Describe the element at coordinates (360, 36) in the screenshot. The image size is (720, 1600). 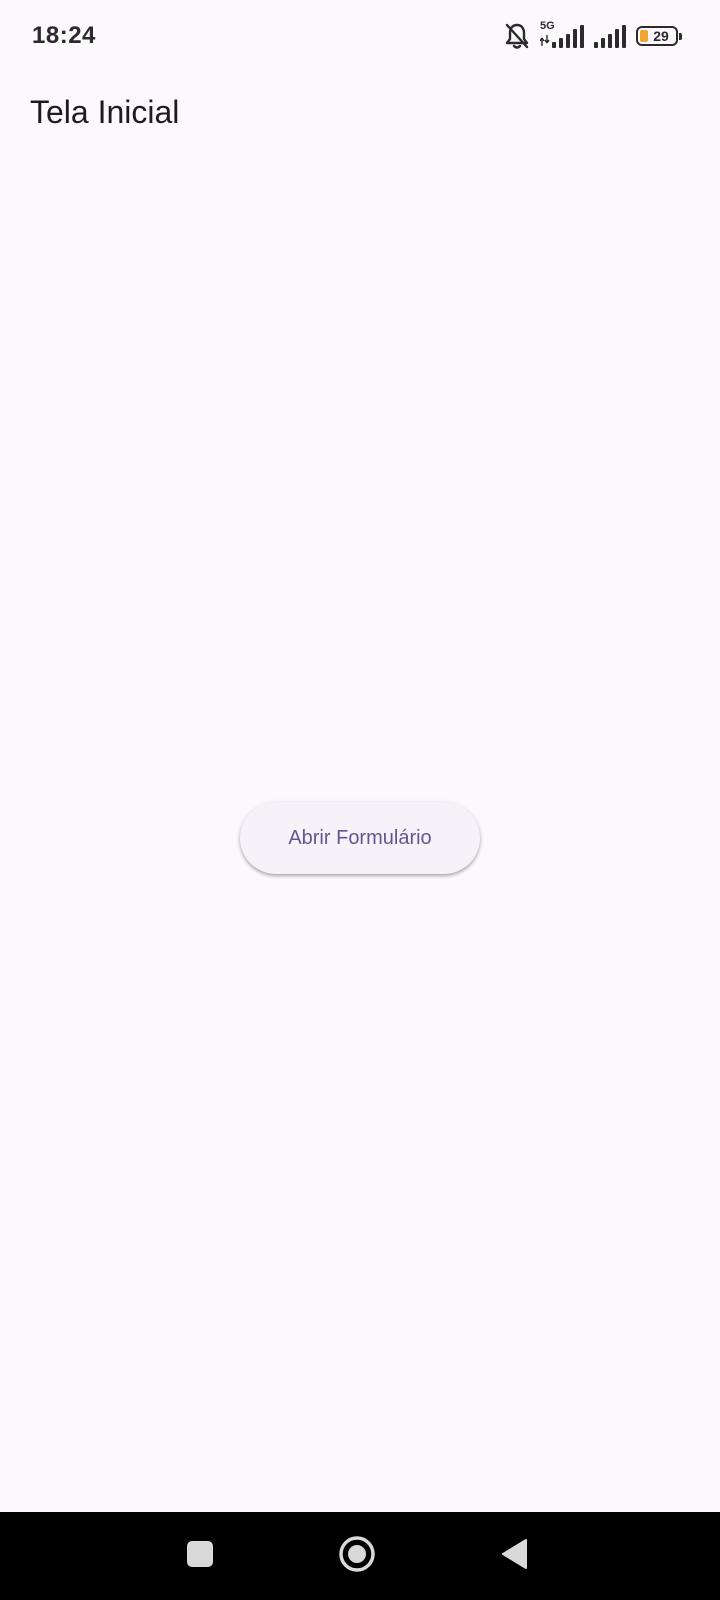
I see `status-bar: 18:24 5G 29` at that location.